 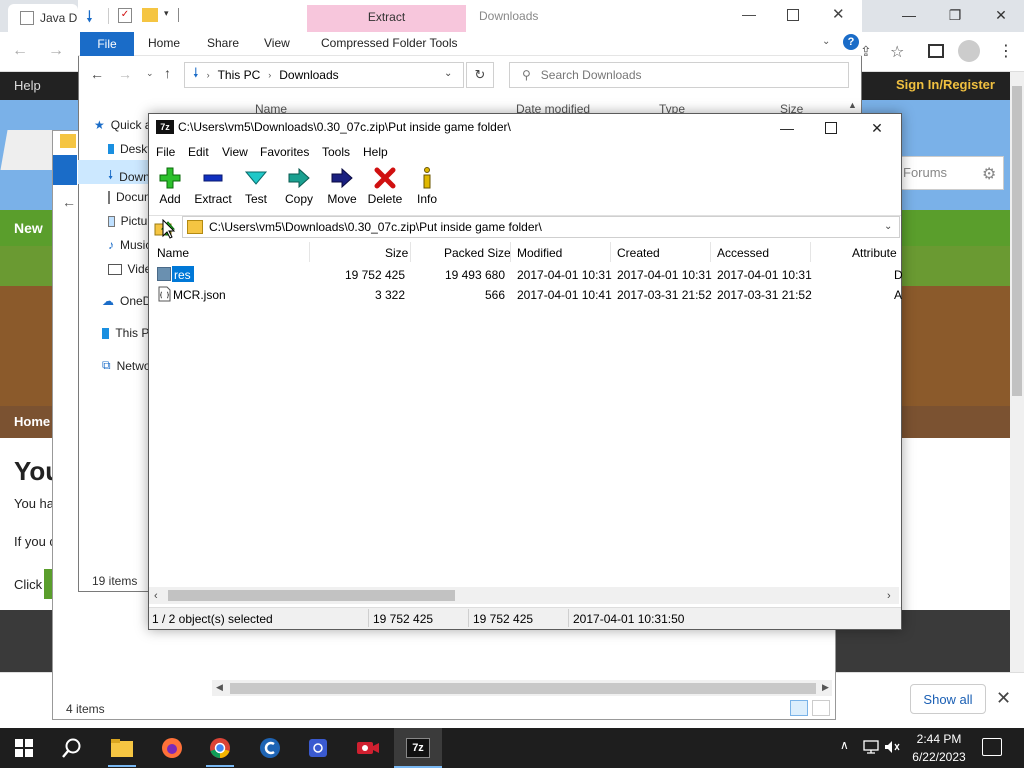 What do you see at coordinates (122, 125) in the screenshot?
I see `nav-quick-access: ★Quick access` at bounding box center [122, 125].